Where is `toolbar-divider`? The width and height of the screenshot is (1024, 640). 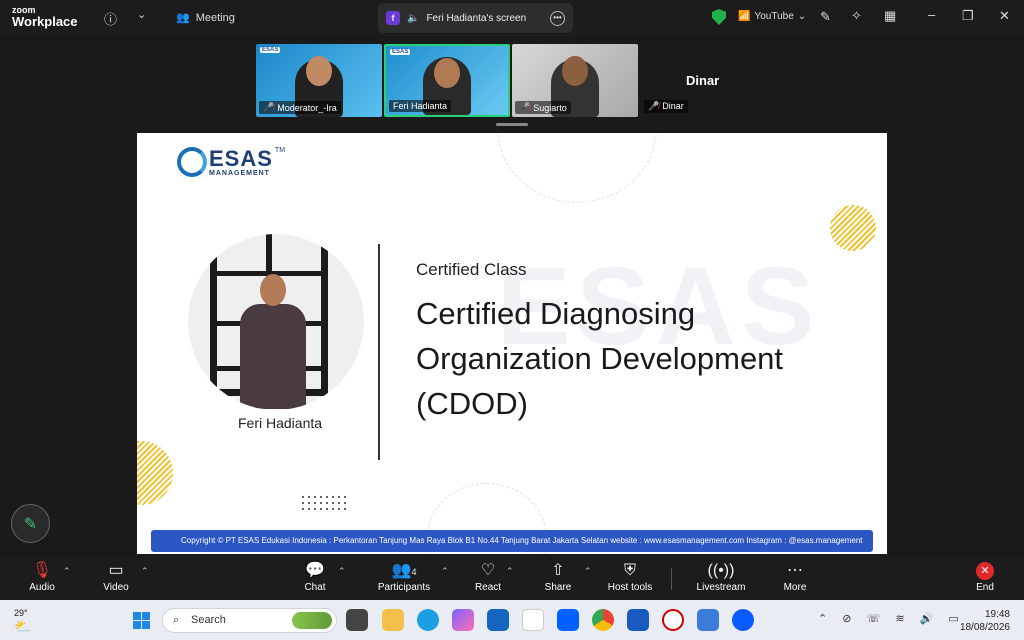 toolbar-divider is located at coordinates (671, 579).